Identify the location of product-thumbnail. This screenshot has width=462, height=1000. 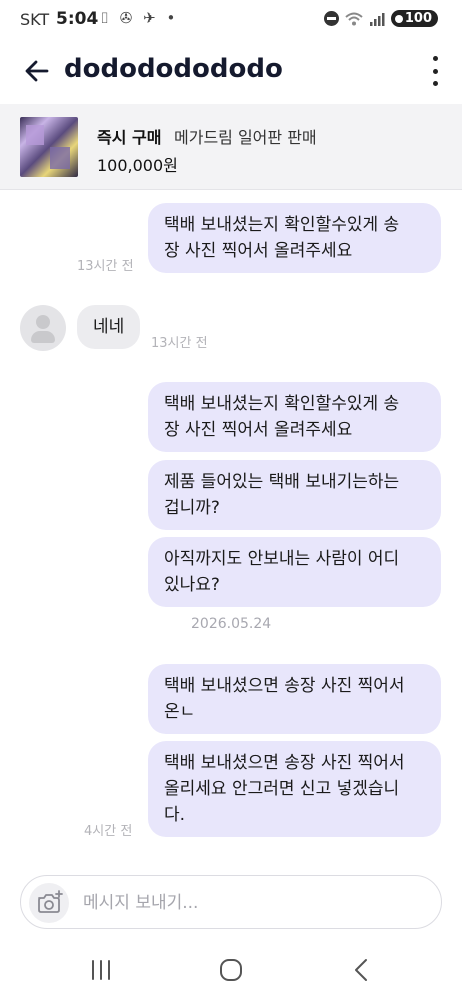
(49, 147).